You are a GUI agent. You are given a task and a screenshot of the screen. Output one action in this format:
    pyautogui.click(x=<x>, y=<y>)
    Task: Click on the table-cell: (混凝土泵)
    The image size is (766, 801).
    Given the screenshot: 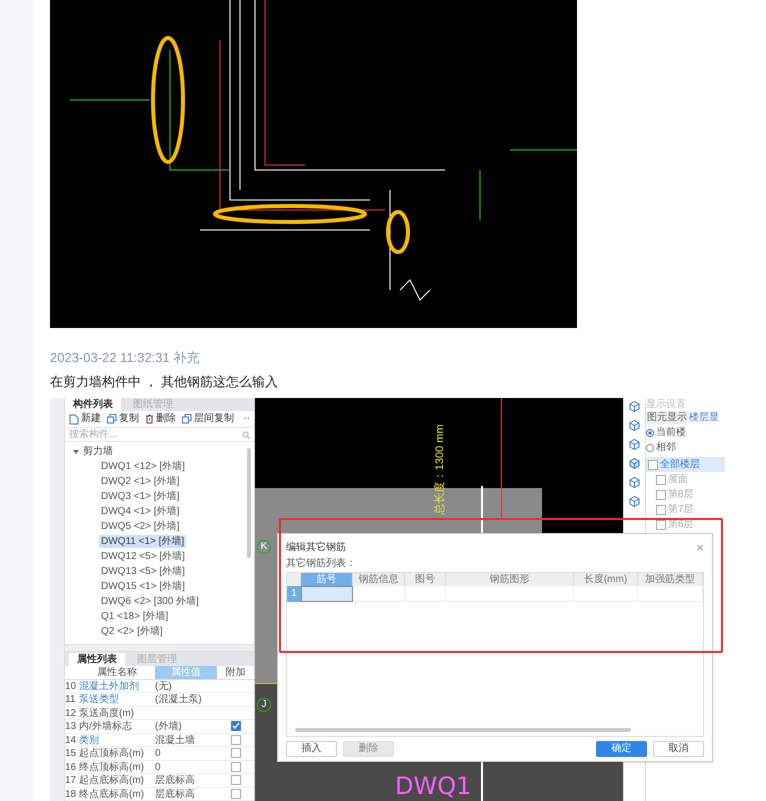 What is the action you would take?
    pyautogui.click(x=186, y=699)
    